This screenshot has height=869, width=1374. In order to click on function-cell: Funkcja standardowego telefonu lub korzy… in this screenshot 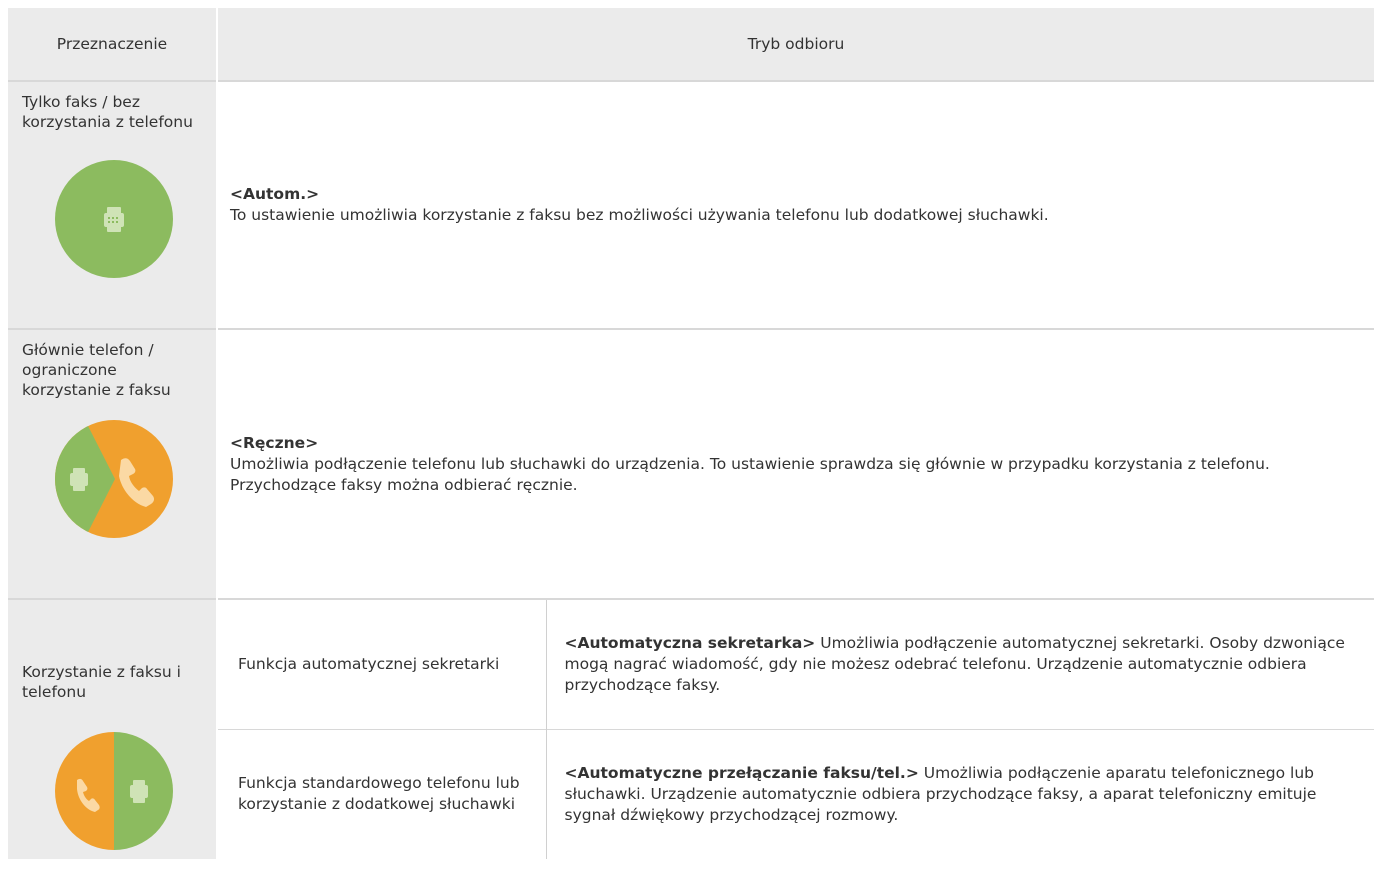, I will do `click(382, 793)`.